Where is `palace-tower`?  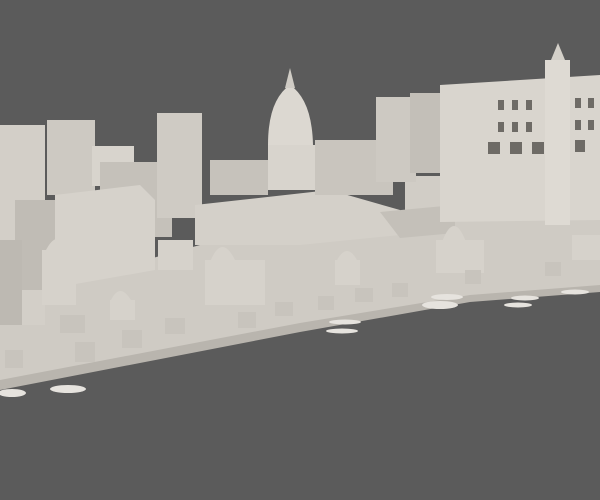 palace-tower is located at coordinates (557, 142).